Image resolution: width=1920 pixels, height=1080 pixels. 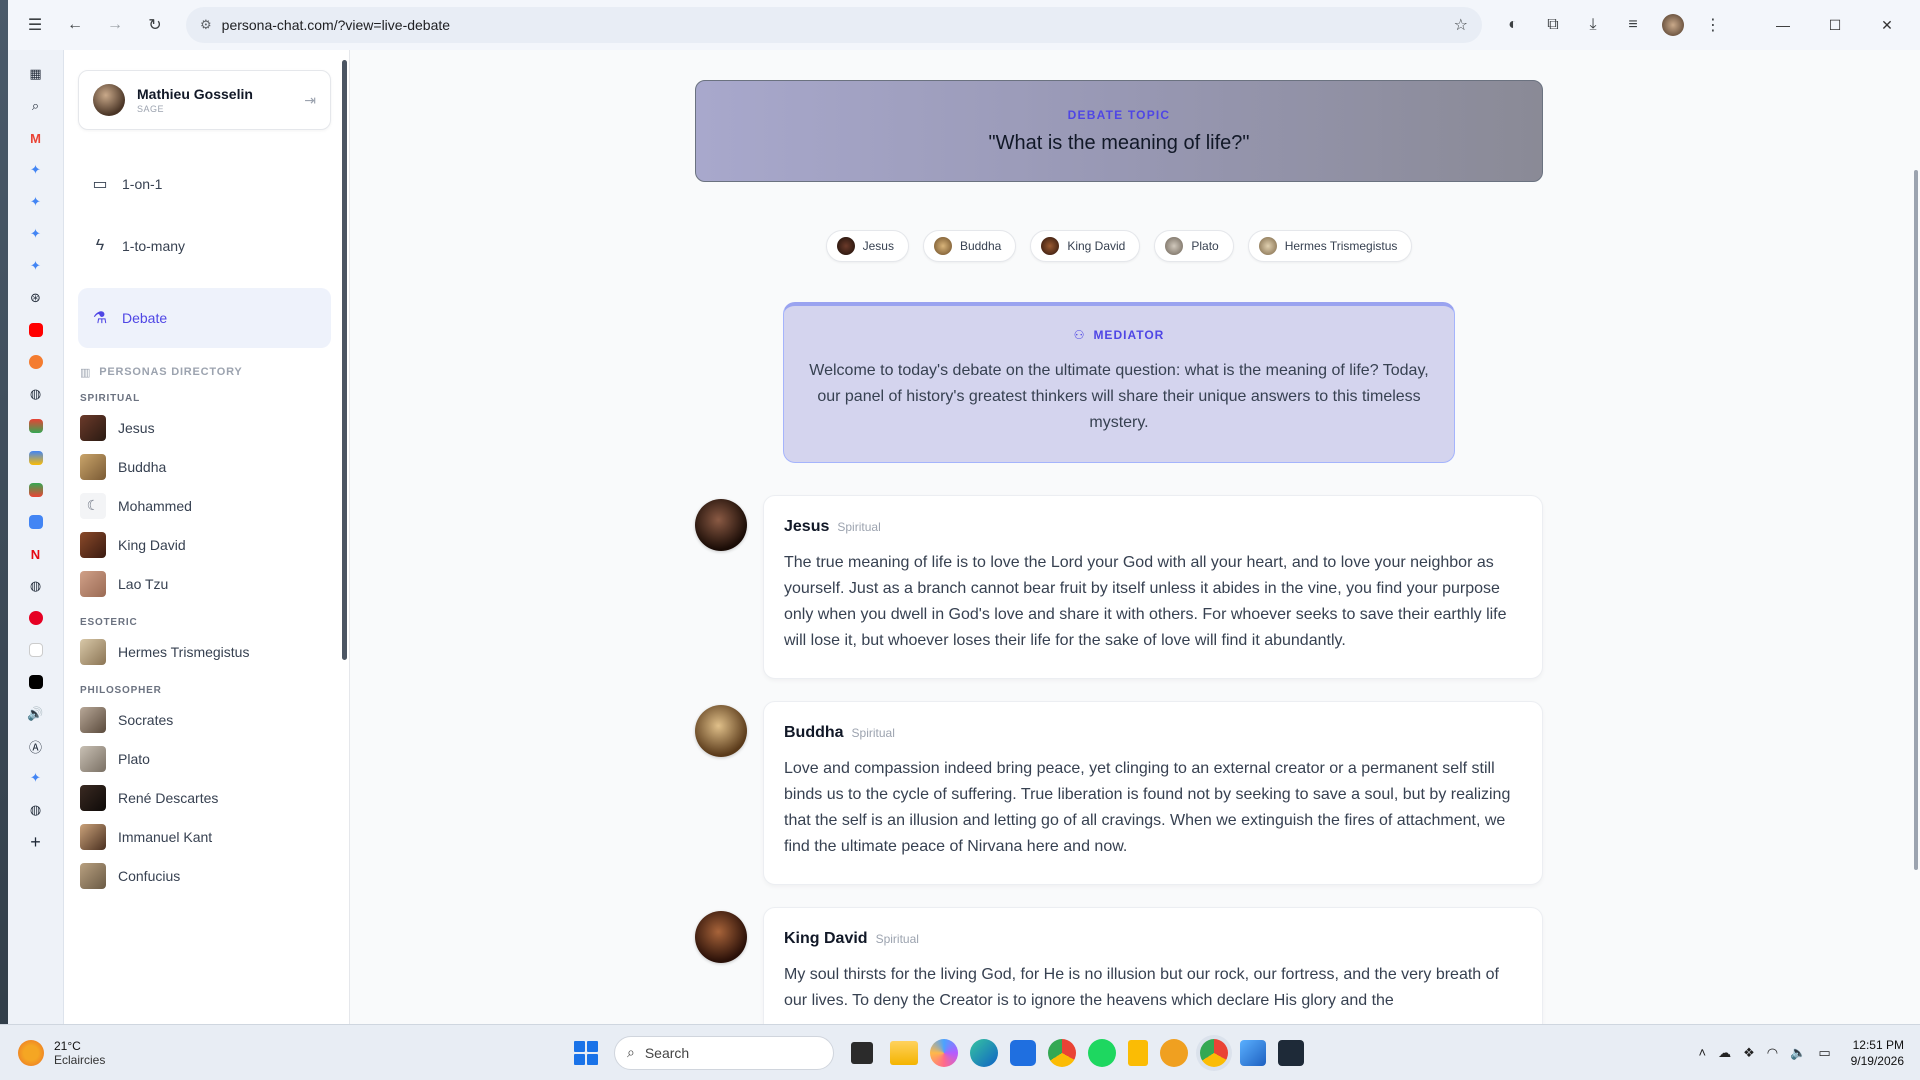 What do you see at coordinates (204, 875) in the screenshot?
I see `sidebar-persona-confucius: Confucius` at bounding box center [204, 875].